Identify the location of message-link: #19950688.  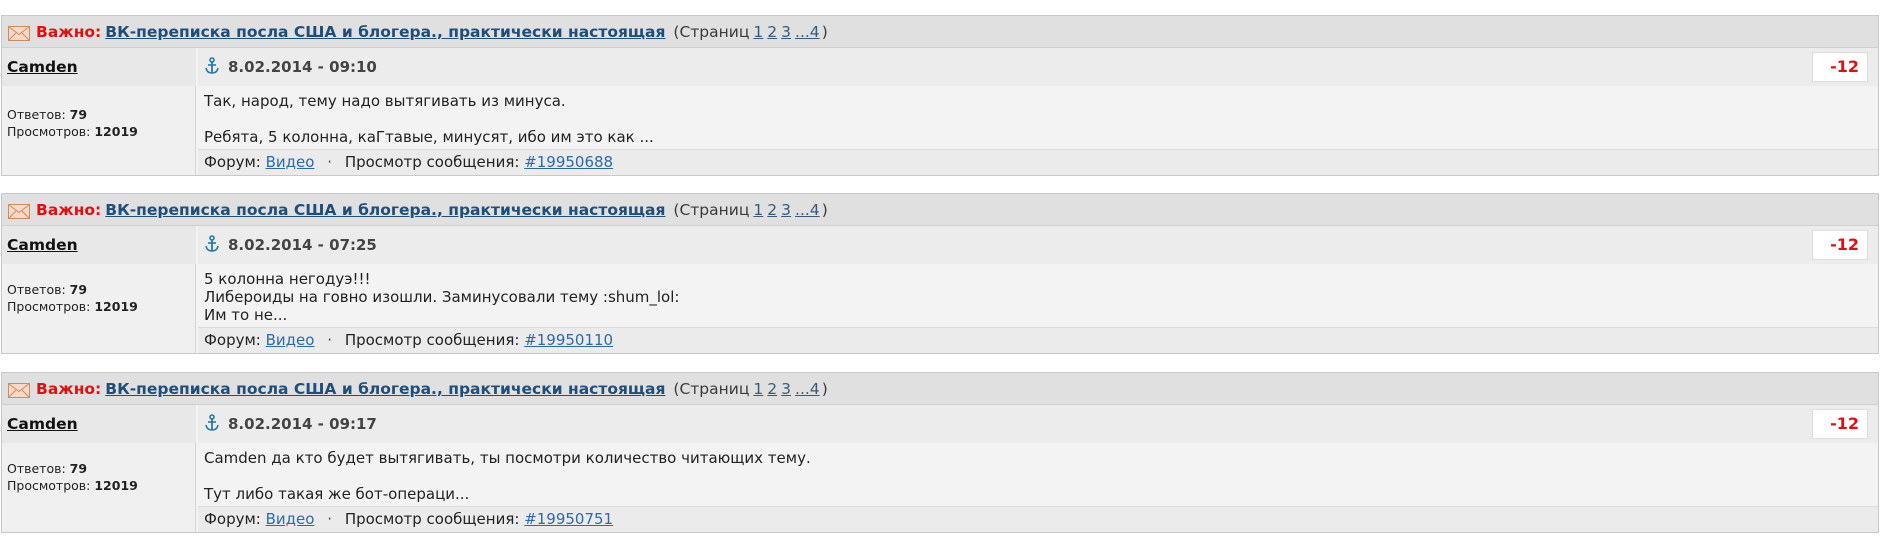
(568, 162).